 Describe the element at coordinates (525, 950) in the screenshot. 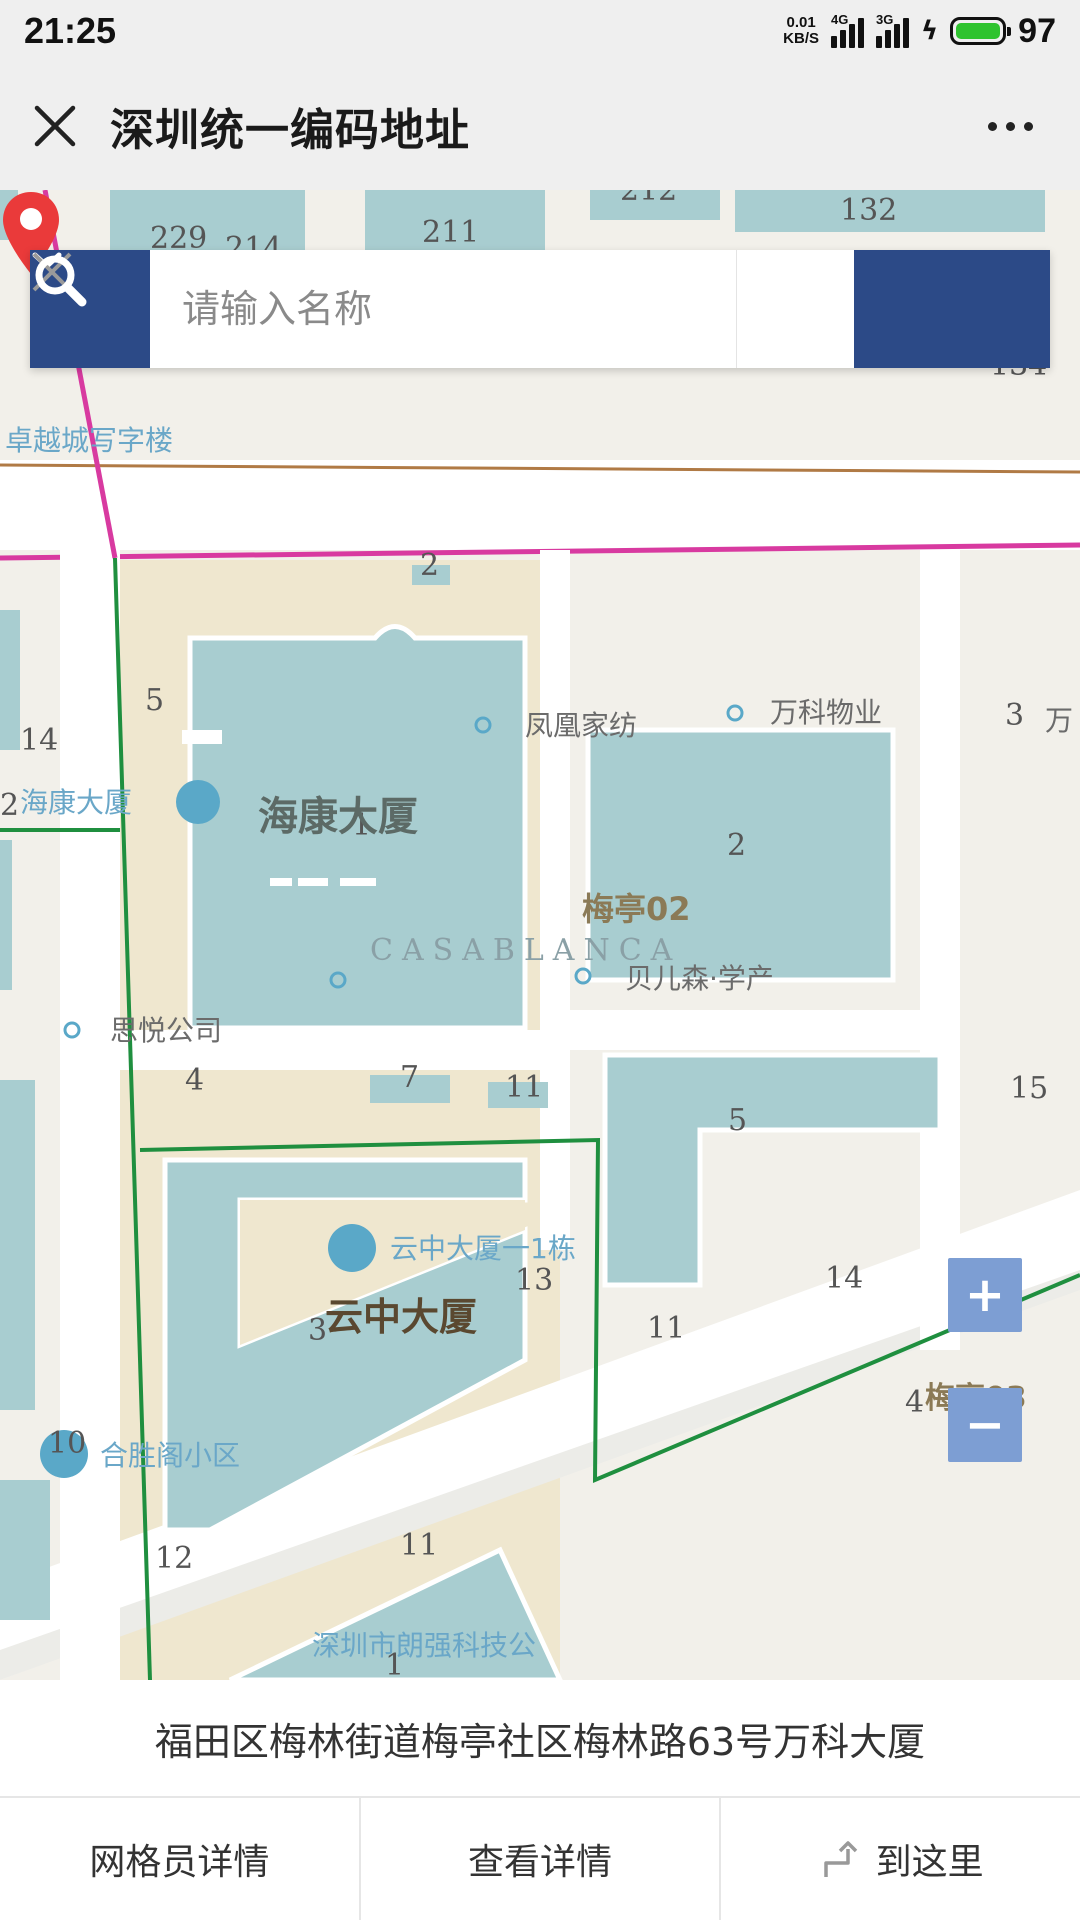

I see `map-label-casablanca: CASABLANCA` at that location.